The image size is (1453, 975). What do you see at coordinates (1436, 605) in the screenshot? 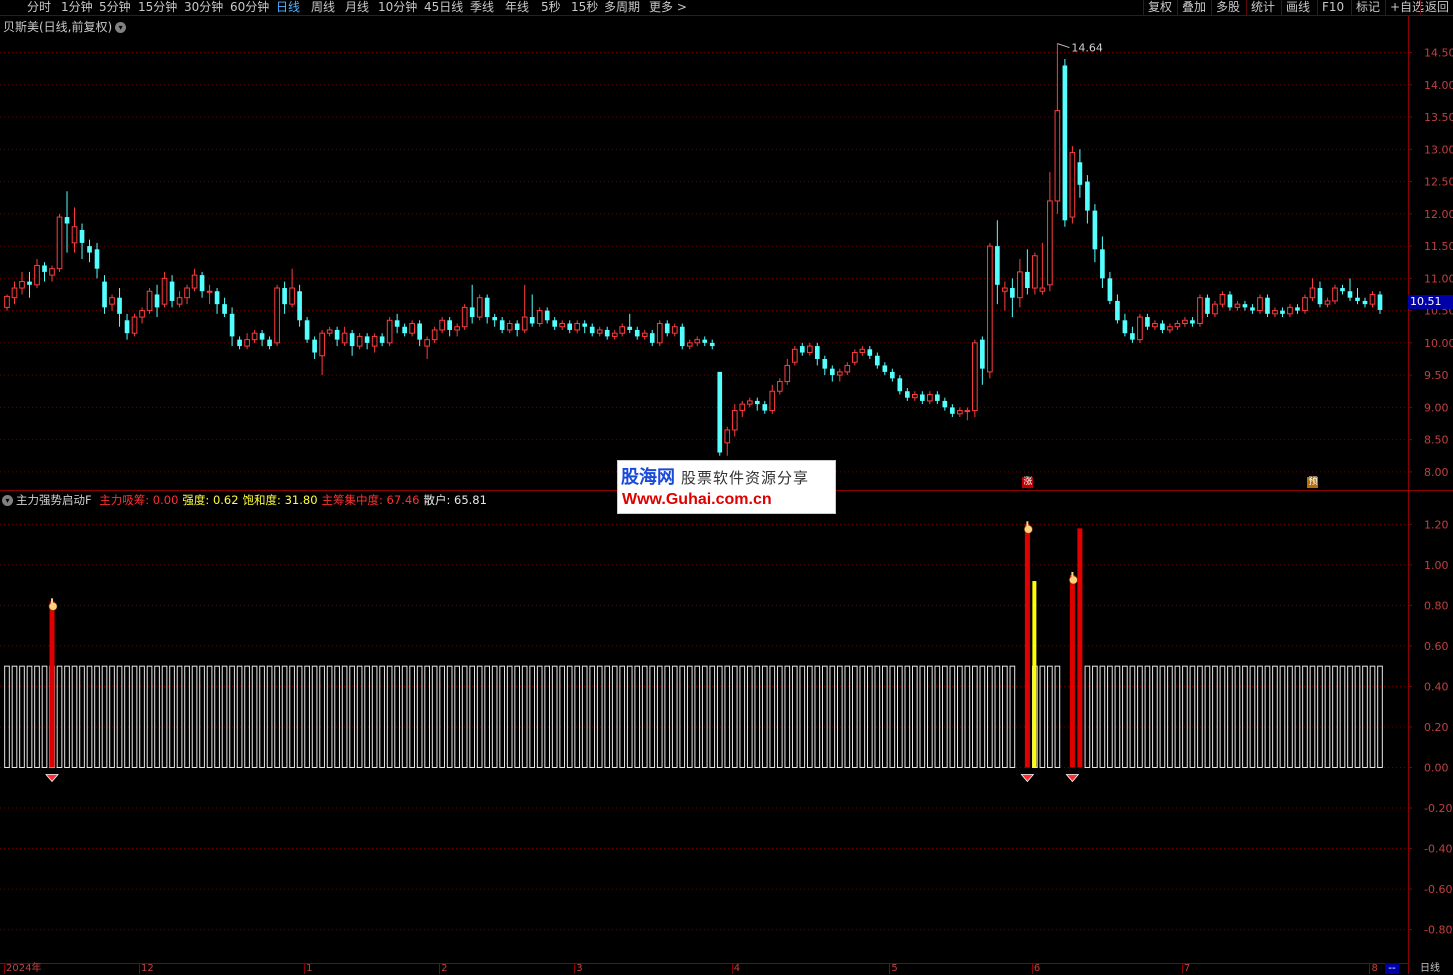
I see `indicator-y-tick-label: 0.80` at bounding box center [1436, 605].